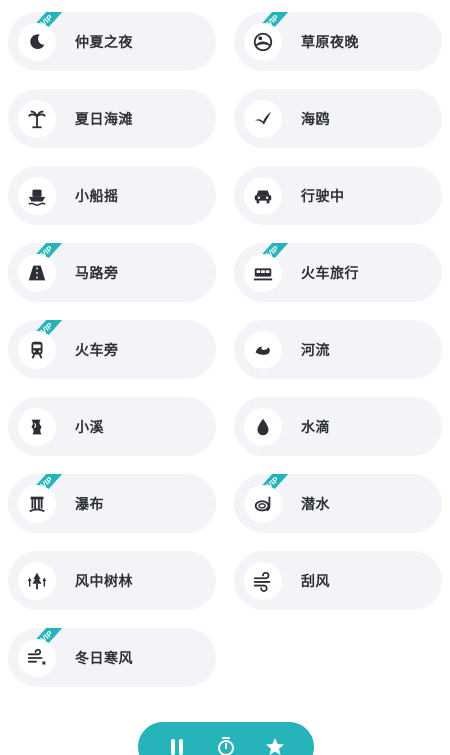 This screenshot has height=755, width=450. Describe the element at coordinates (37, 349) in the screenshot. I see `train-icon` at that location.